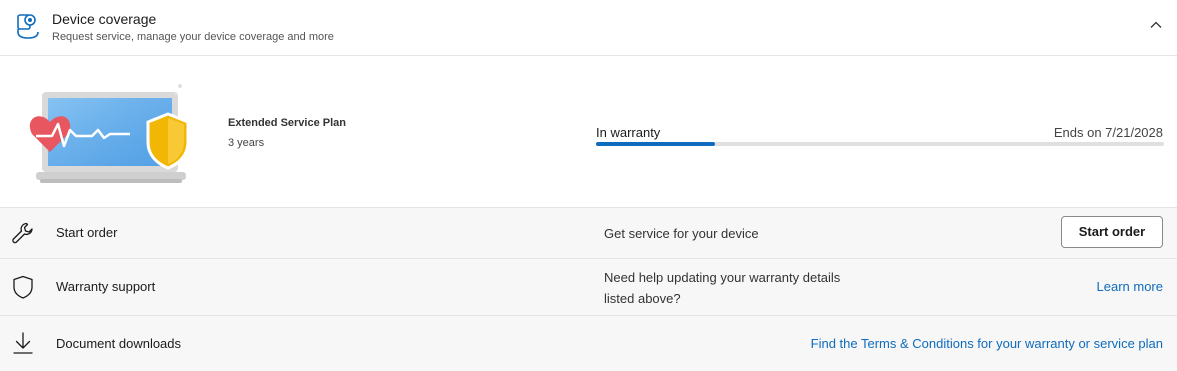  I want to click on warranty-support-description-line-2: listed above?, so click(642, 298).